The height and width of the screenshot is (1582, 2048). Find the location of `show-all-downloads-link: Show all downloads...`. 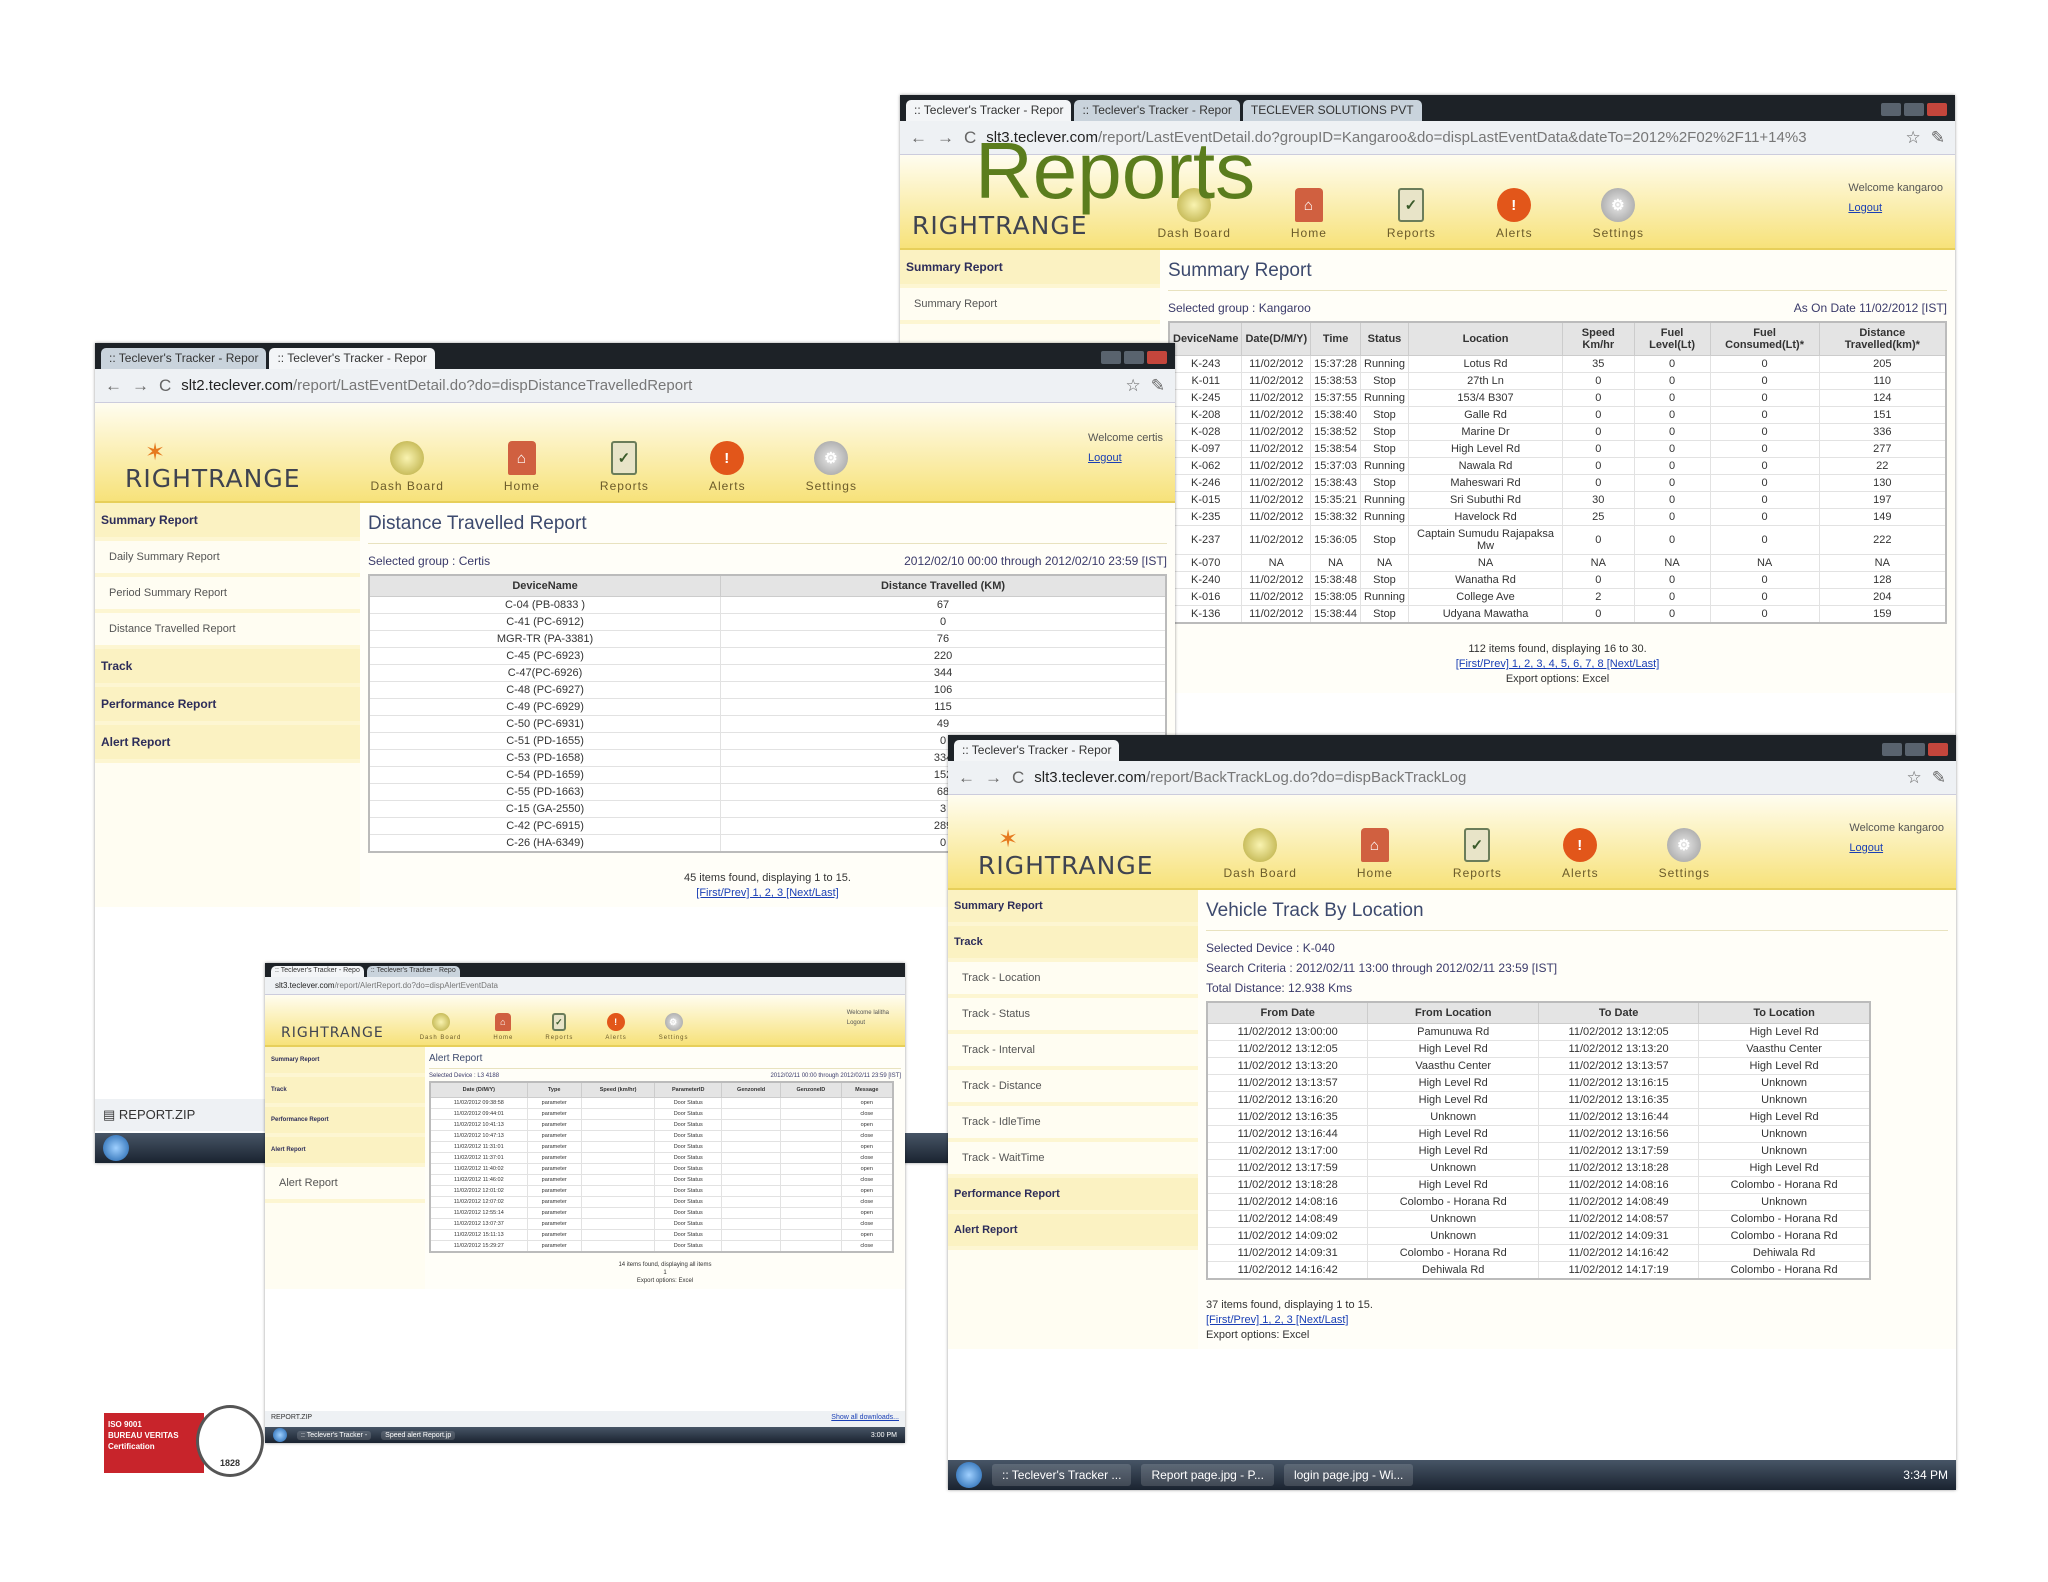

show-all-downloads-link: Show all downloads... is located at coordinates (865, 1419).